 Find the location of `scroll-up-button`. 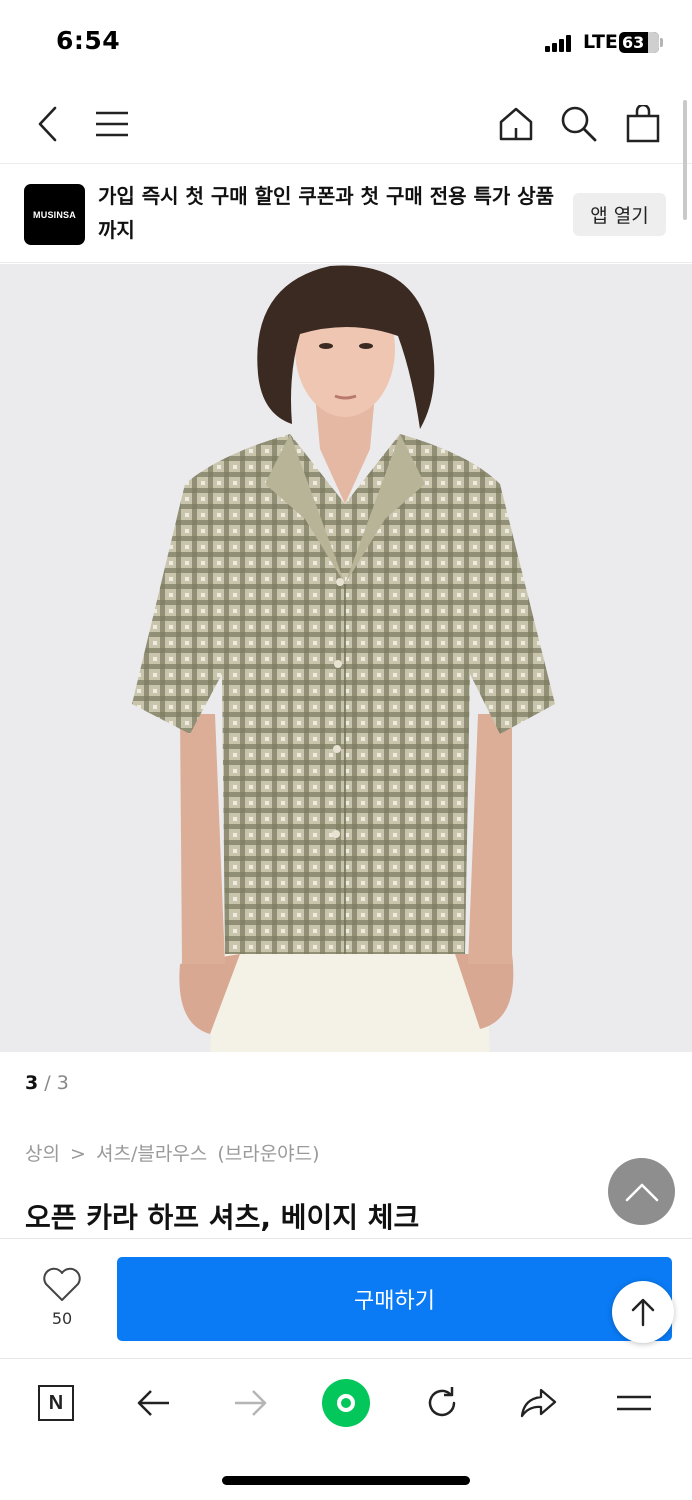

scroll-up-button is located at coordinates (643, 1312).